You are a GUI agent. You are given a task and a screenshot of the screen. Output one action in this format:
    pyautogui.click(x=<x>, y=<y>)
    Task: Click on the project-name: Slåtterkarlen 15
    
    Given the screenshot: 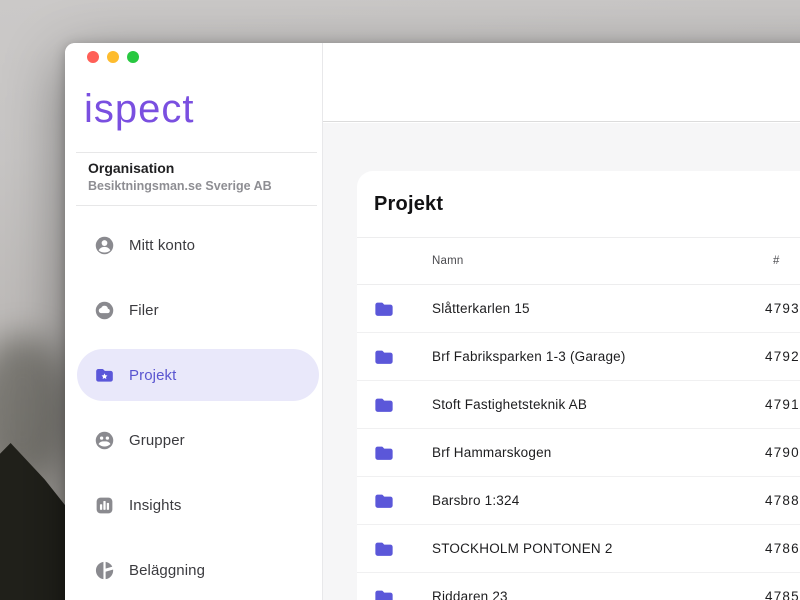 What is the action you would take?
    pyautogui.click(x=481, y=308)
    